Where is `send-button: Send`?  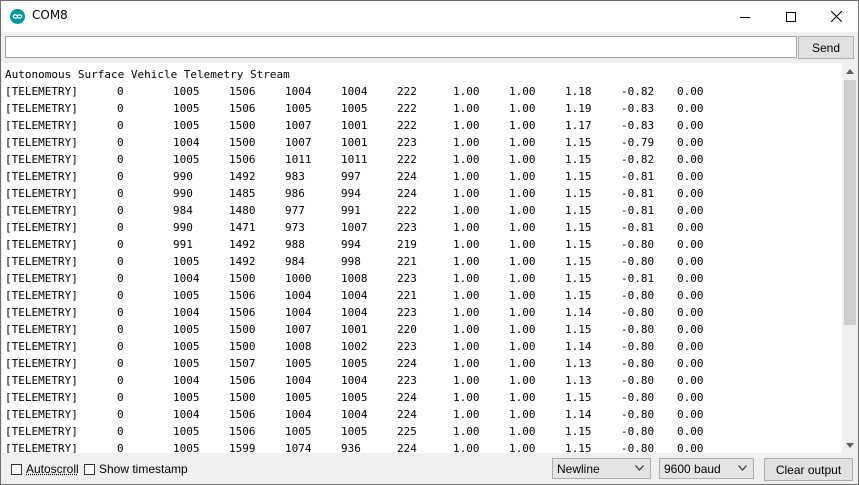 send-button: Send is located at coordinates (826, 47).